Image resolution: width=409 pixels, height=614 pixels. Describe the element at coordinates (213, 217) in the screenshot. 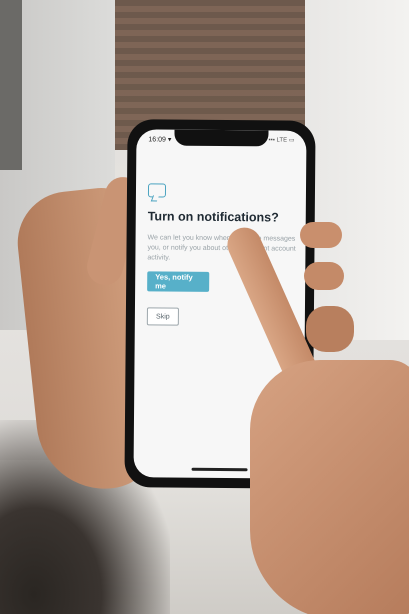

I see `notification-title: Turn on notifications?` at that location.